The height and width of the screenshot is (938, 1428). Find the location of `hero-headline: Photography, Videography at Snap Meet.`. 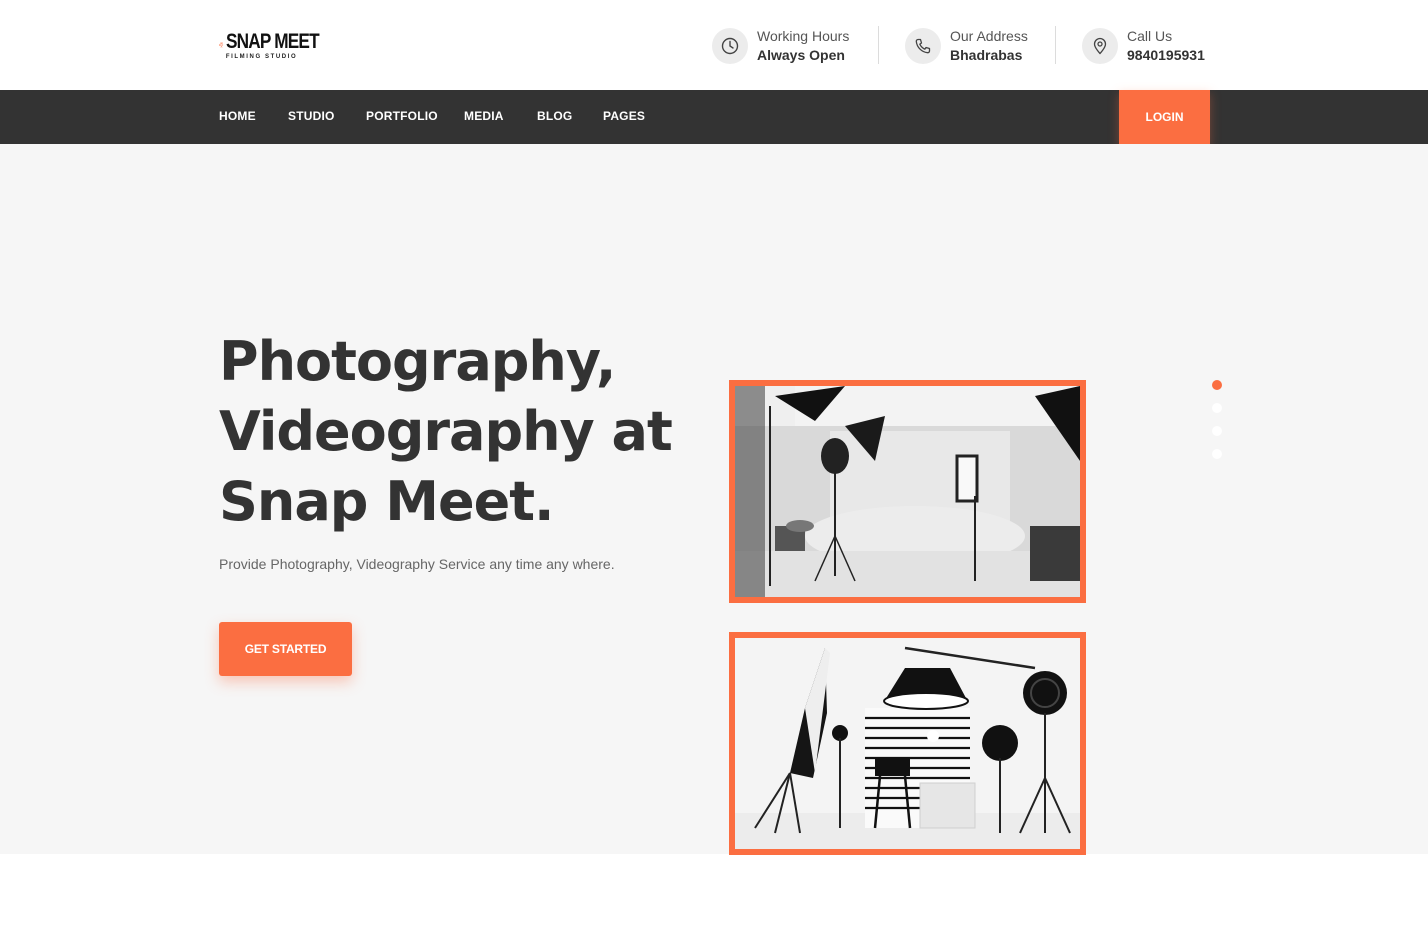

hero-headline: Photography, Videography at Snap Meet. is located at coordinates (459, 432).